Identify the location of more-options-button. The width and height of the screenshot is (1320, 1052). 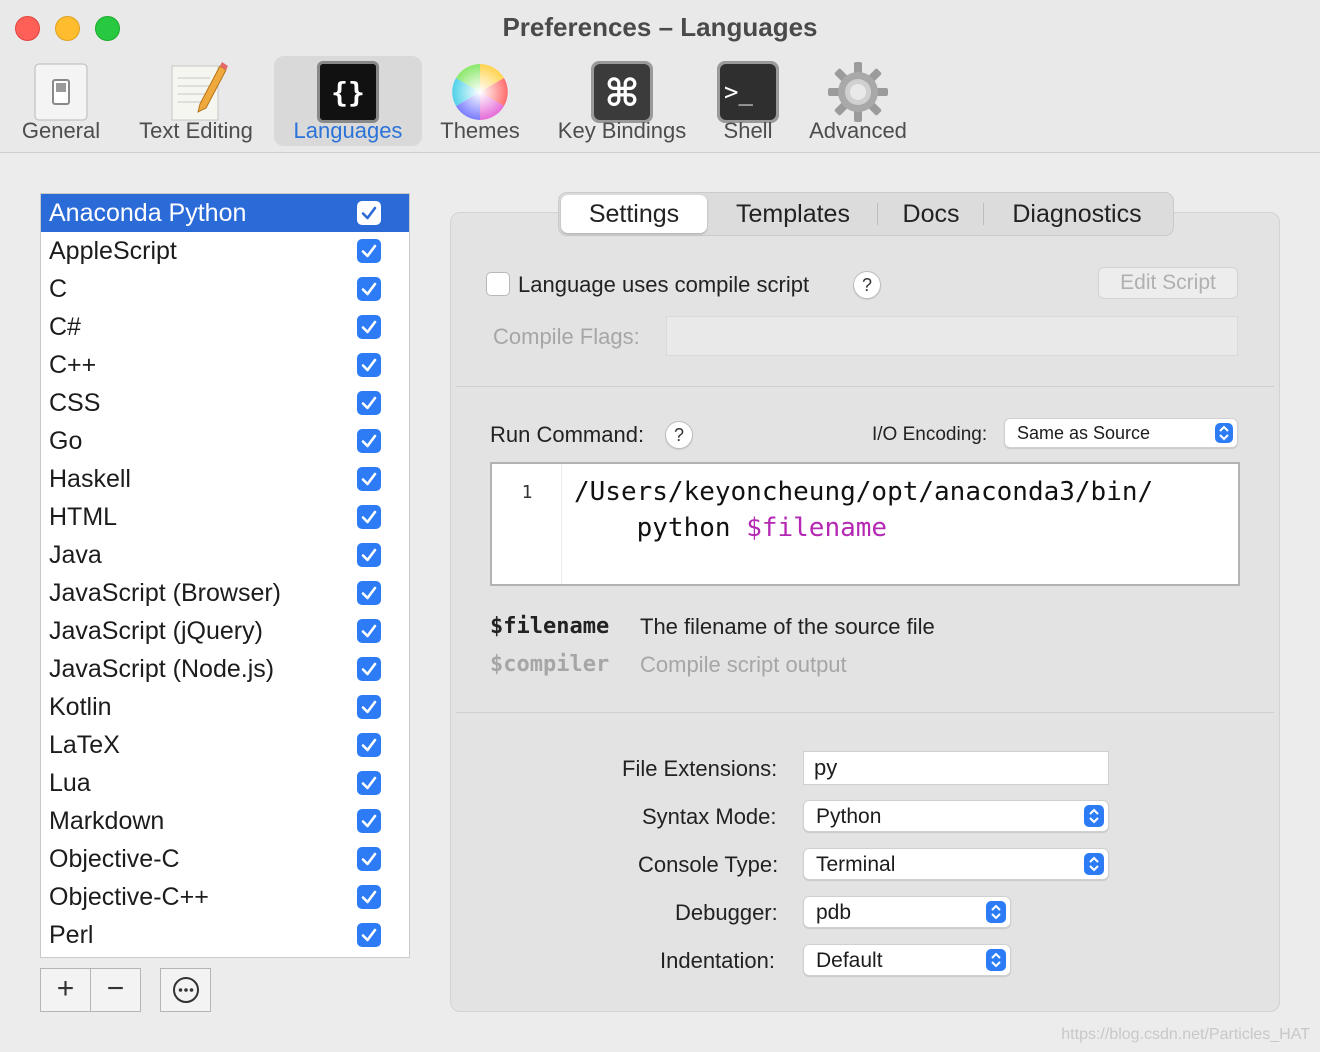
(185, 990).